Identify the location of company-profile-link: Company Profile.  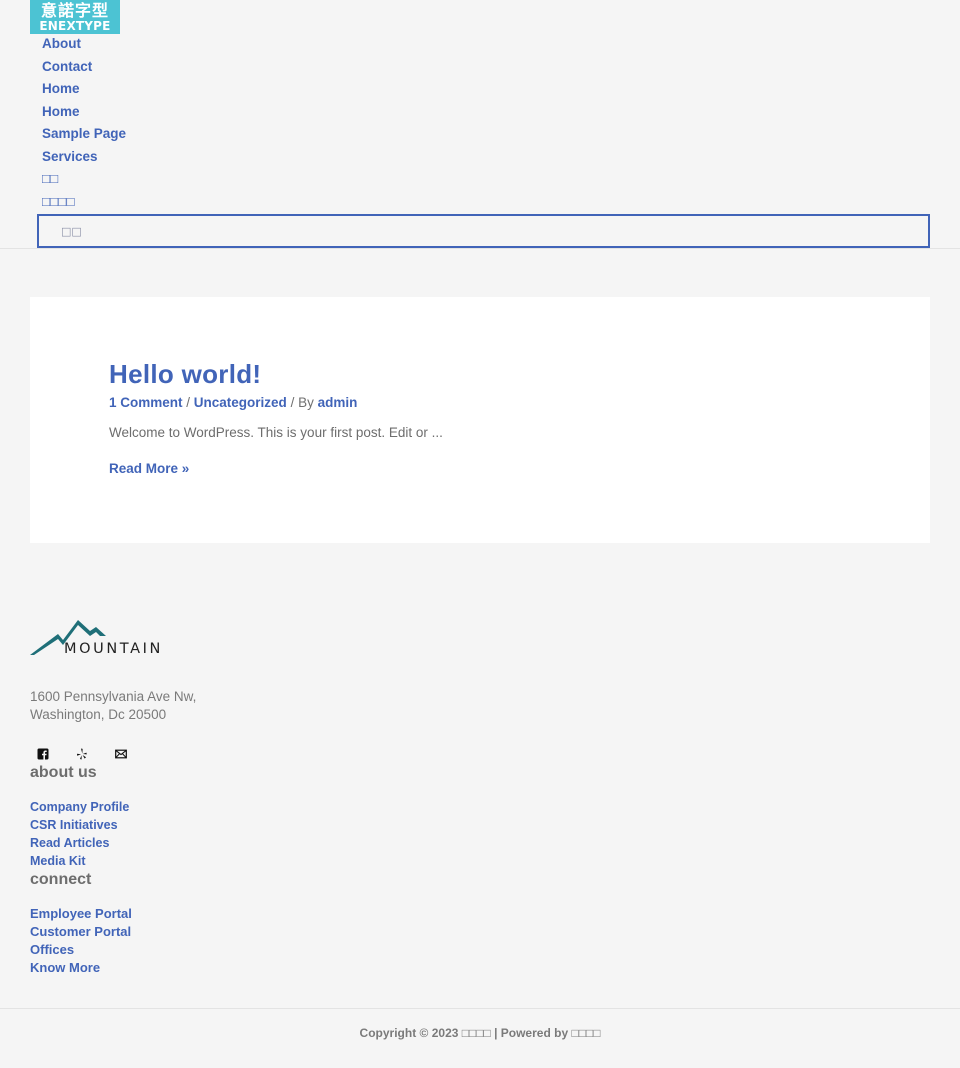
(79, 807).